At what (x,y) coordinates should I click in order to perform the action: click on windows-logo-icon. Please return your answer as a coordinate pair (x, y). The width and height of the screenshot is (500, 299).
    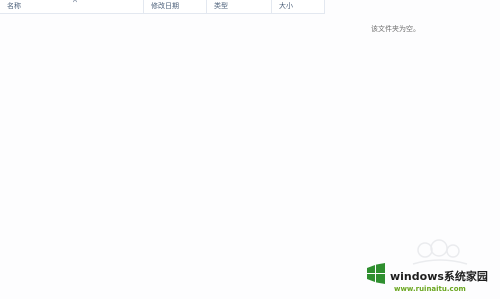
    Looking at the image, I should click on (376, 273).